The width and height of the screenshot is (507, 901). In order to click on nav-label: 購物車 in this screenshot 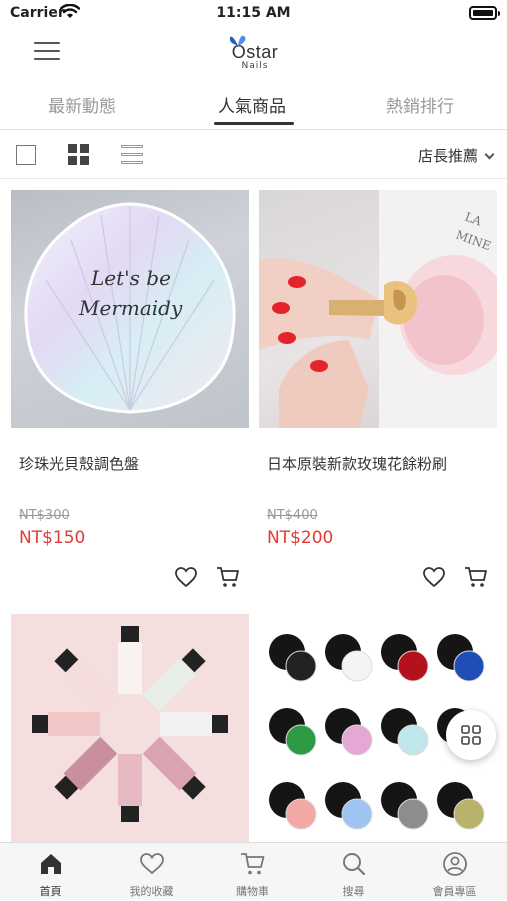, I will do `click(252, 891)`.